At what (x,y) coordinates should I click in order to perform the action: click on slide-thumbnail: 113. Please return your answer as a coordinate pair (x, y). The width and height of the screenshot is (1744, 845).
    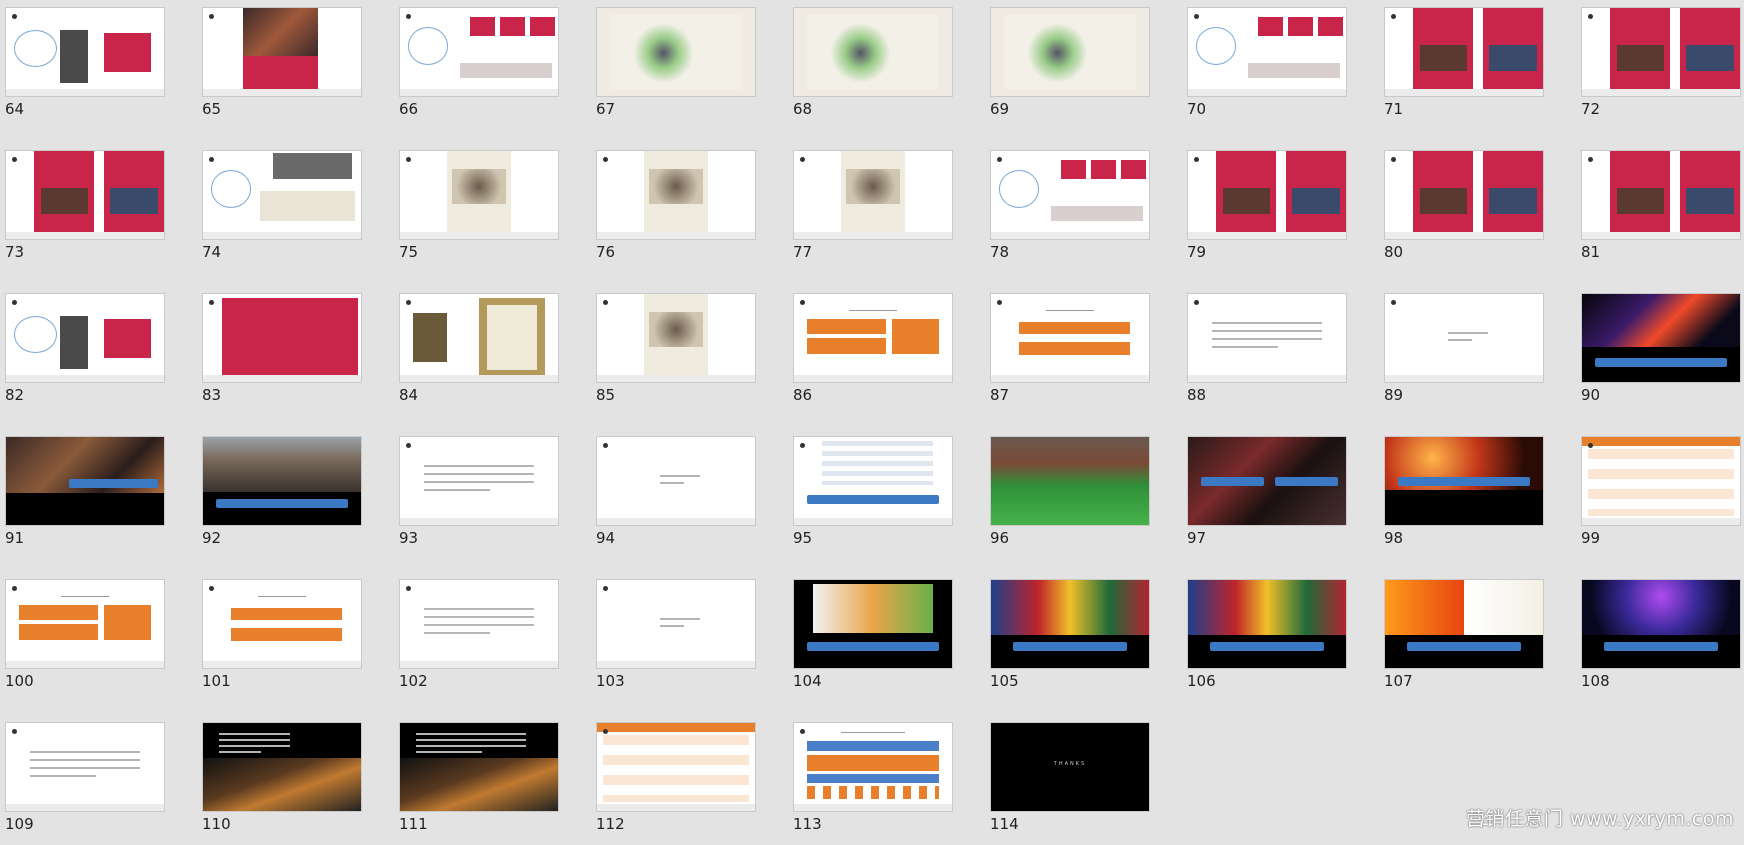
    Looking at the image, I should click on (874, 783).